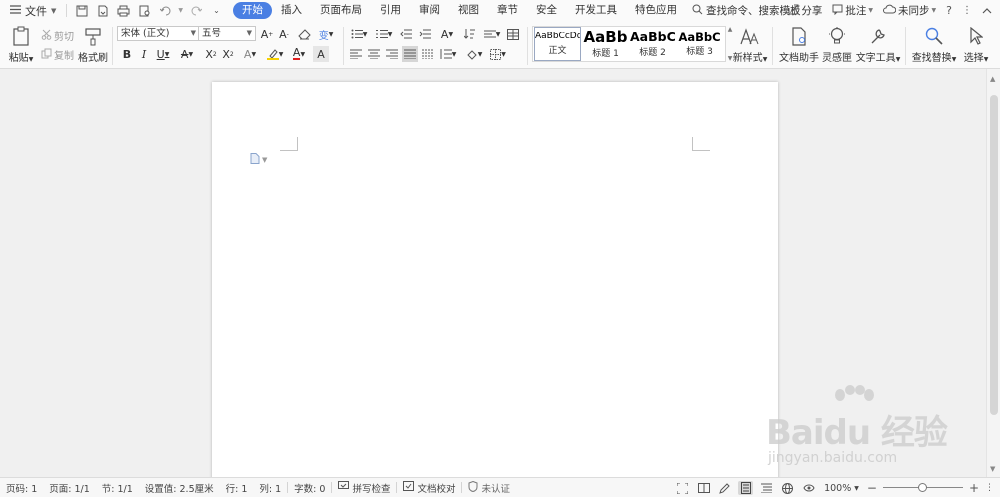  I want to click on status-setting: 设置值: 2.5厘米, so click(179, 488).